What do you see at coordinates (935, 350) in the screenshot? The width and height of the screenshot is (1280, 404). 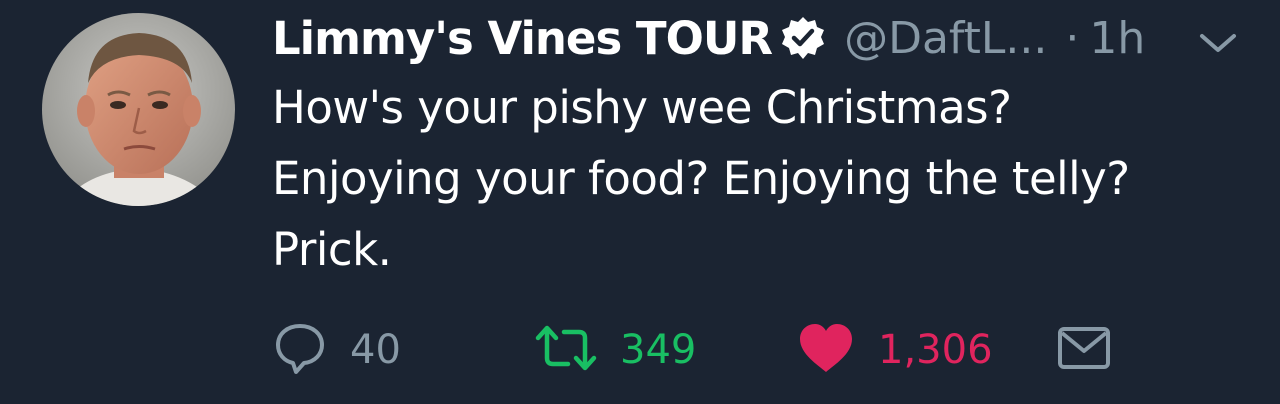 I see `like-count: 1,306` at bounding box center [935, 350].